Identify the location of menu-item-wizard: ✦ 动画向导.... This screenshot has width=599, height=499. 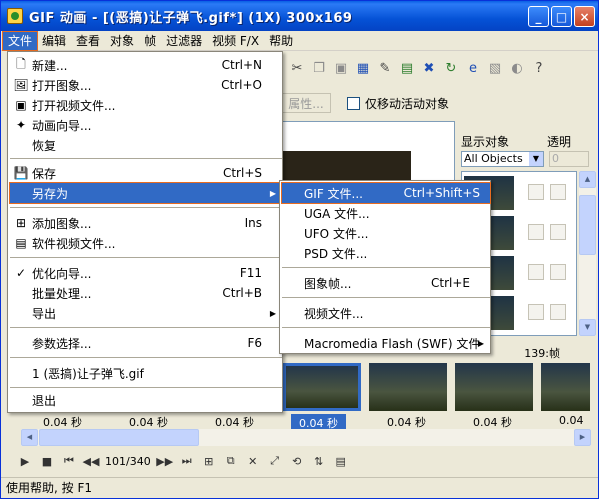
(146, 125).